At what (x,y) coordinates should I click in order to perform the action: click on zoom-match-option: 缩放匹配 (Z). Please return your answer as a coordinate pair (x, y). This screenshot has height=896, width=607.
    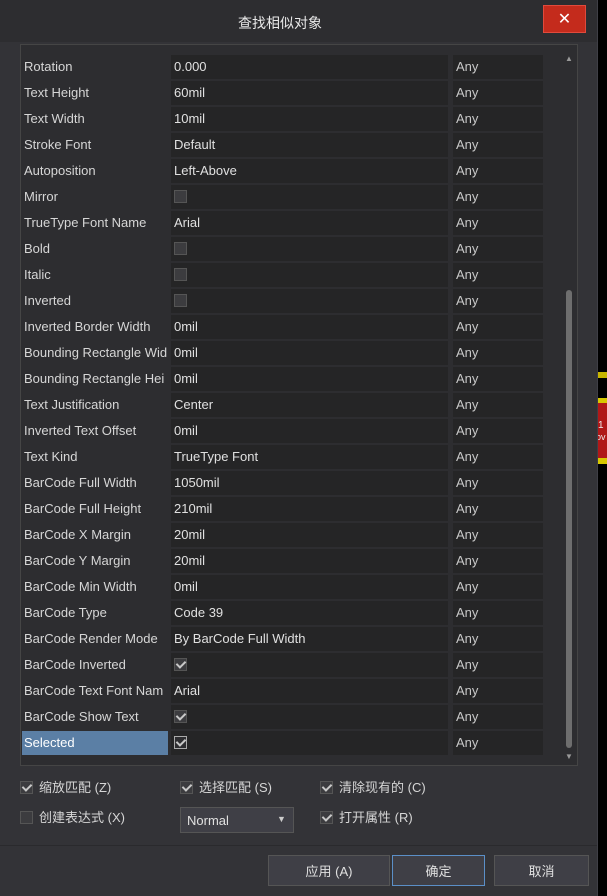
    Looking at the image, I should click on (65, 788).